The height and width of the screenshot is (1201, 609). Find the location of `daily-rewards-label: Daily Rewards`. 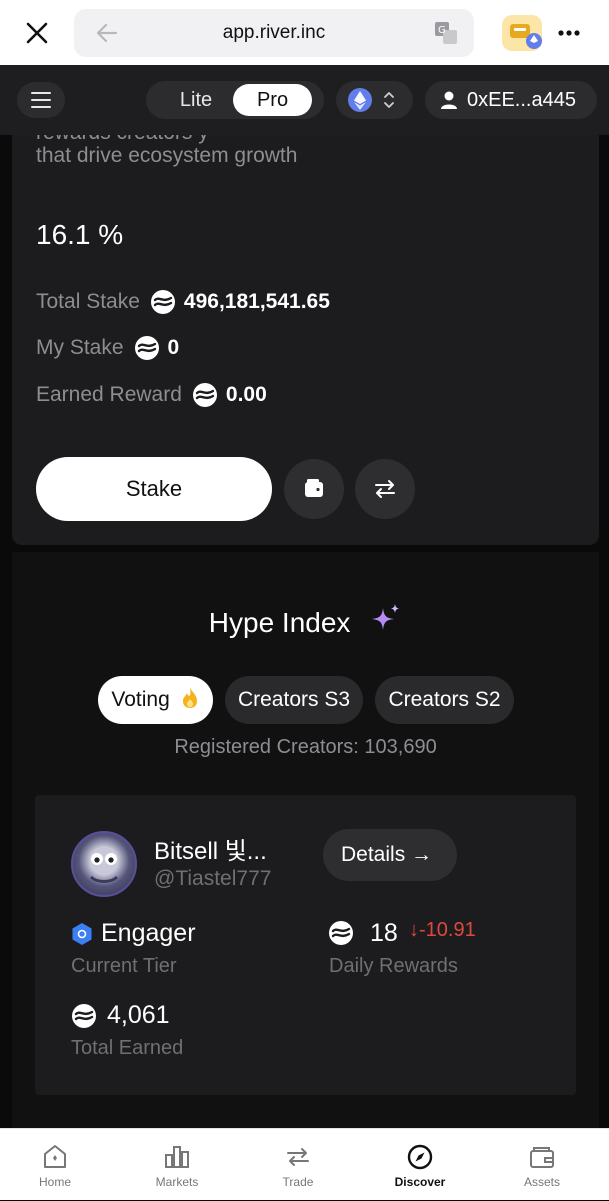

daily-rewards-label: Daily Rewards is located at coordinates (393, 966).